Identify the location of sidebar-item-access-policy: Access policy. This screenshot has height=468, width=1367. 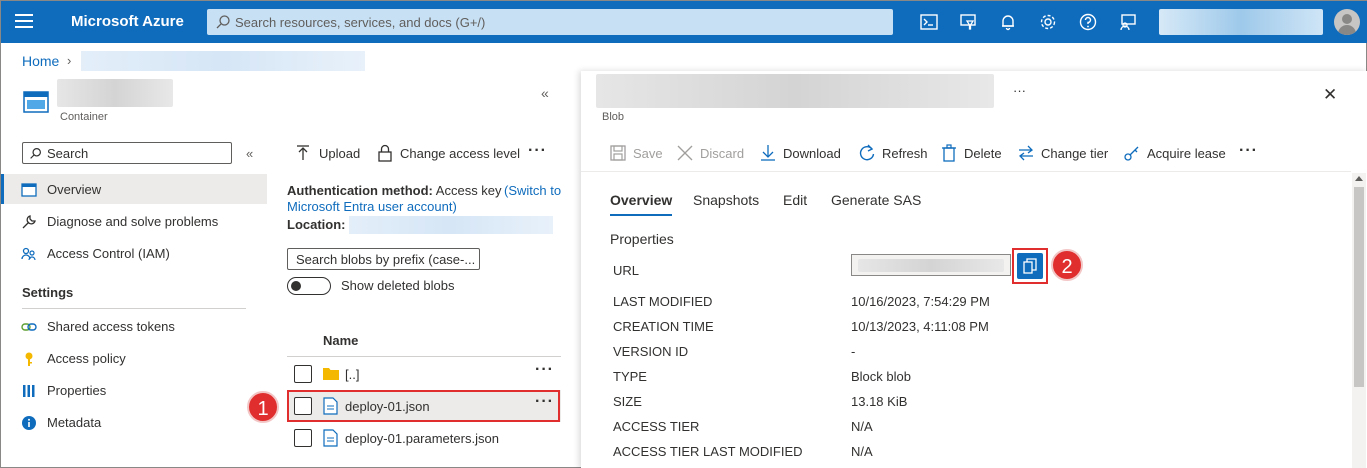
(134, 358).